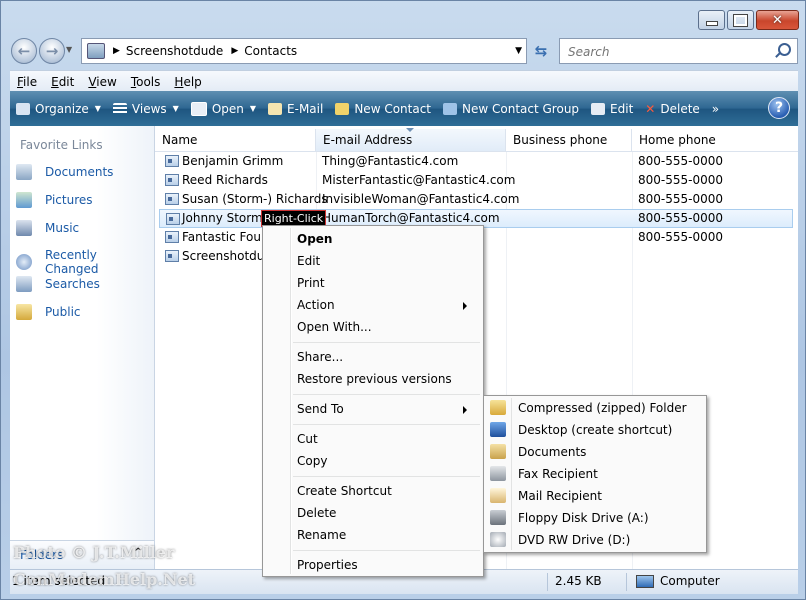 The height and width of the screenshot is (600, 806). I want to click on organize-button: Organize ▼, so click(58, 108).